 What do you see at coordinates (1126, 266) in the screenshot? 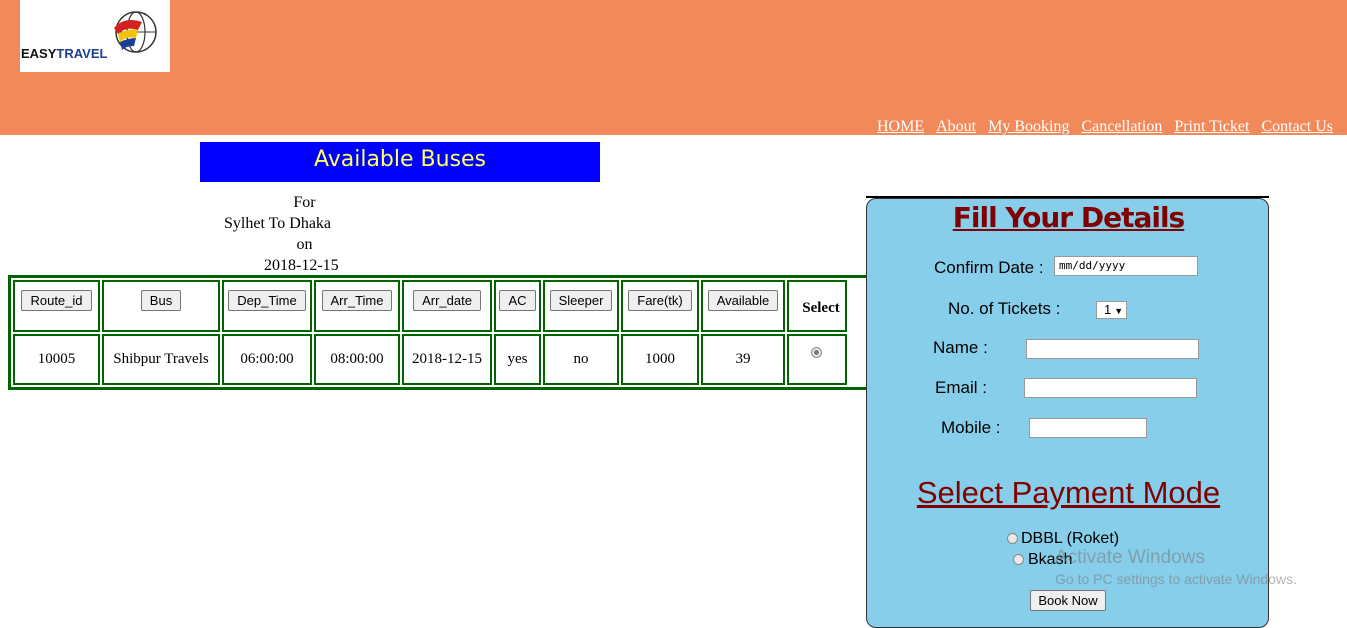
I see `confirm-date-field: mm/dd/yyyy` at bounding box center [1126, 266].